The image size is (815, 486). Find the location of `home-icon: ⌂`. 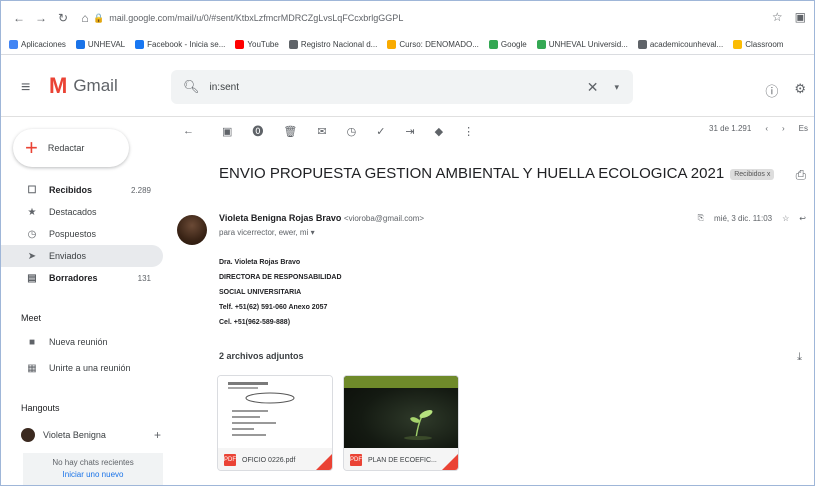

home-icon: ⌂ is located at coordinates (85, 18).